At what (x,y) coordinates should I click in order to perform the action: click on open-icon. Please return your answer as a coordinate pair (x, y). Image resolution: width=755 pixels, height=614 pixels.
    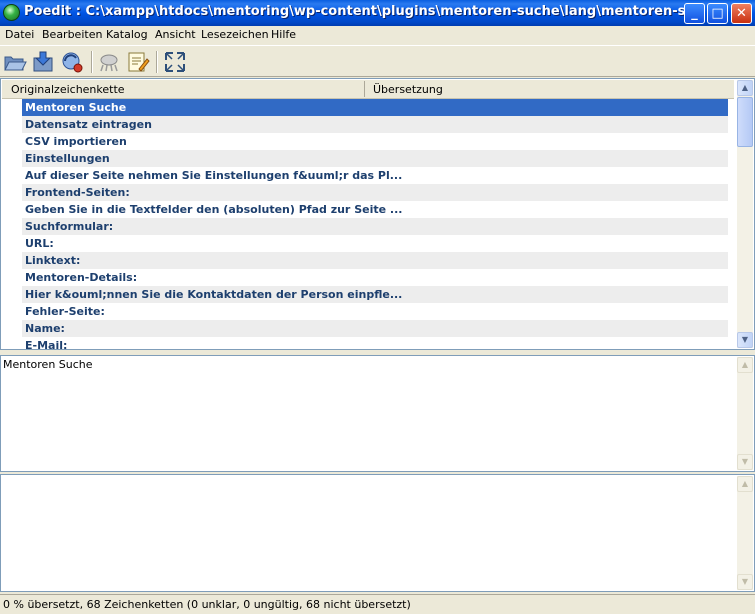
    Looking at the image, I should click on (15, 63).